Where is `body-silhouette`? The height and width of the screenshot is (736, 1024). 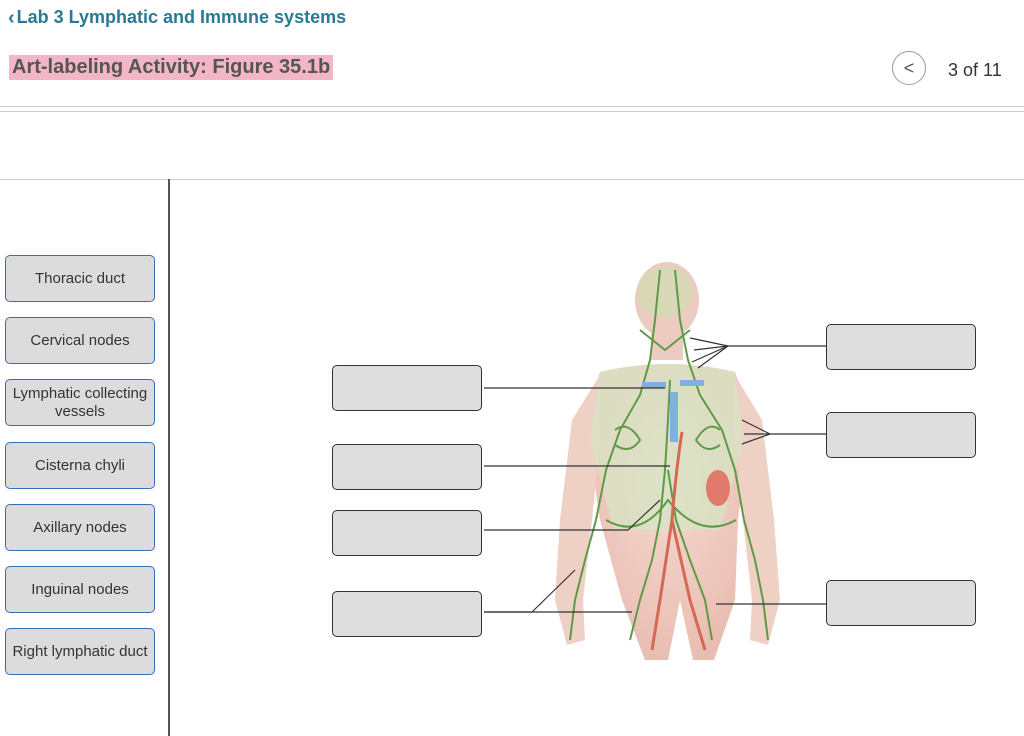 body-silhouette is located at coordinates (667, 461).